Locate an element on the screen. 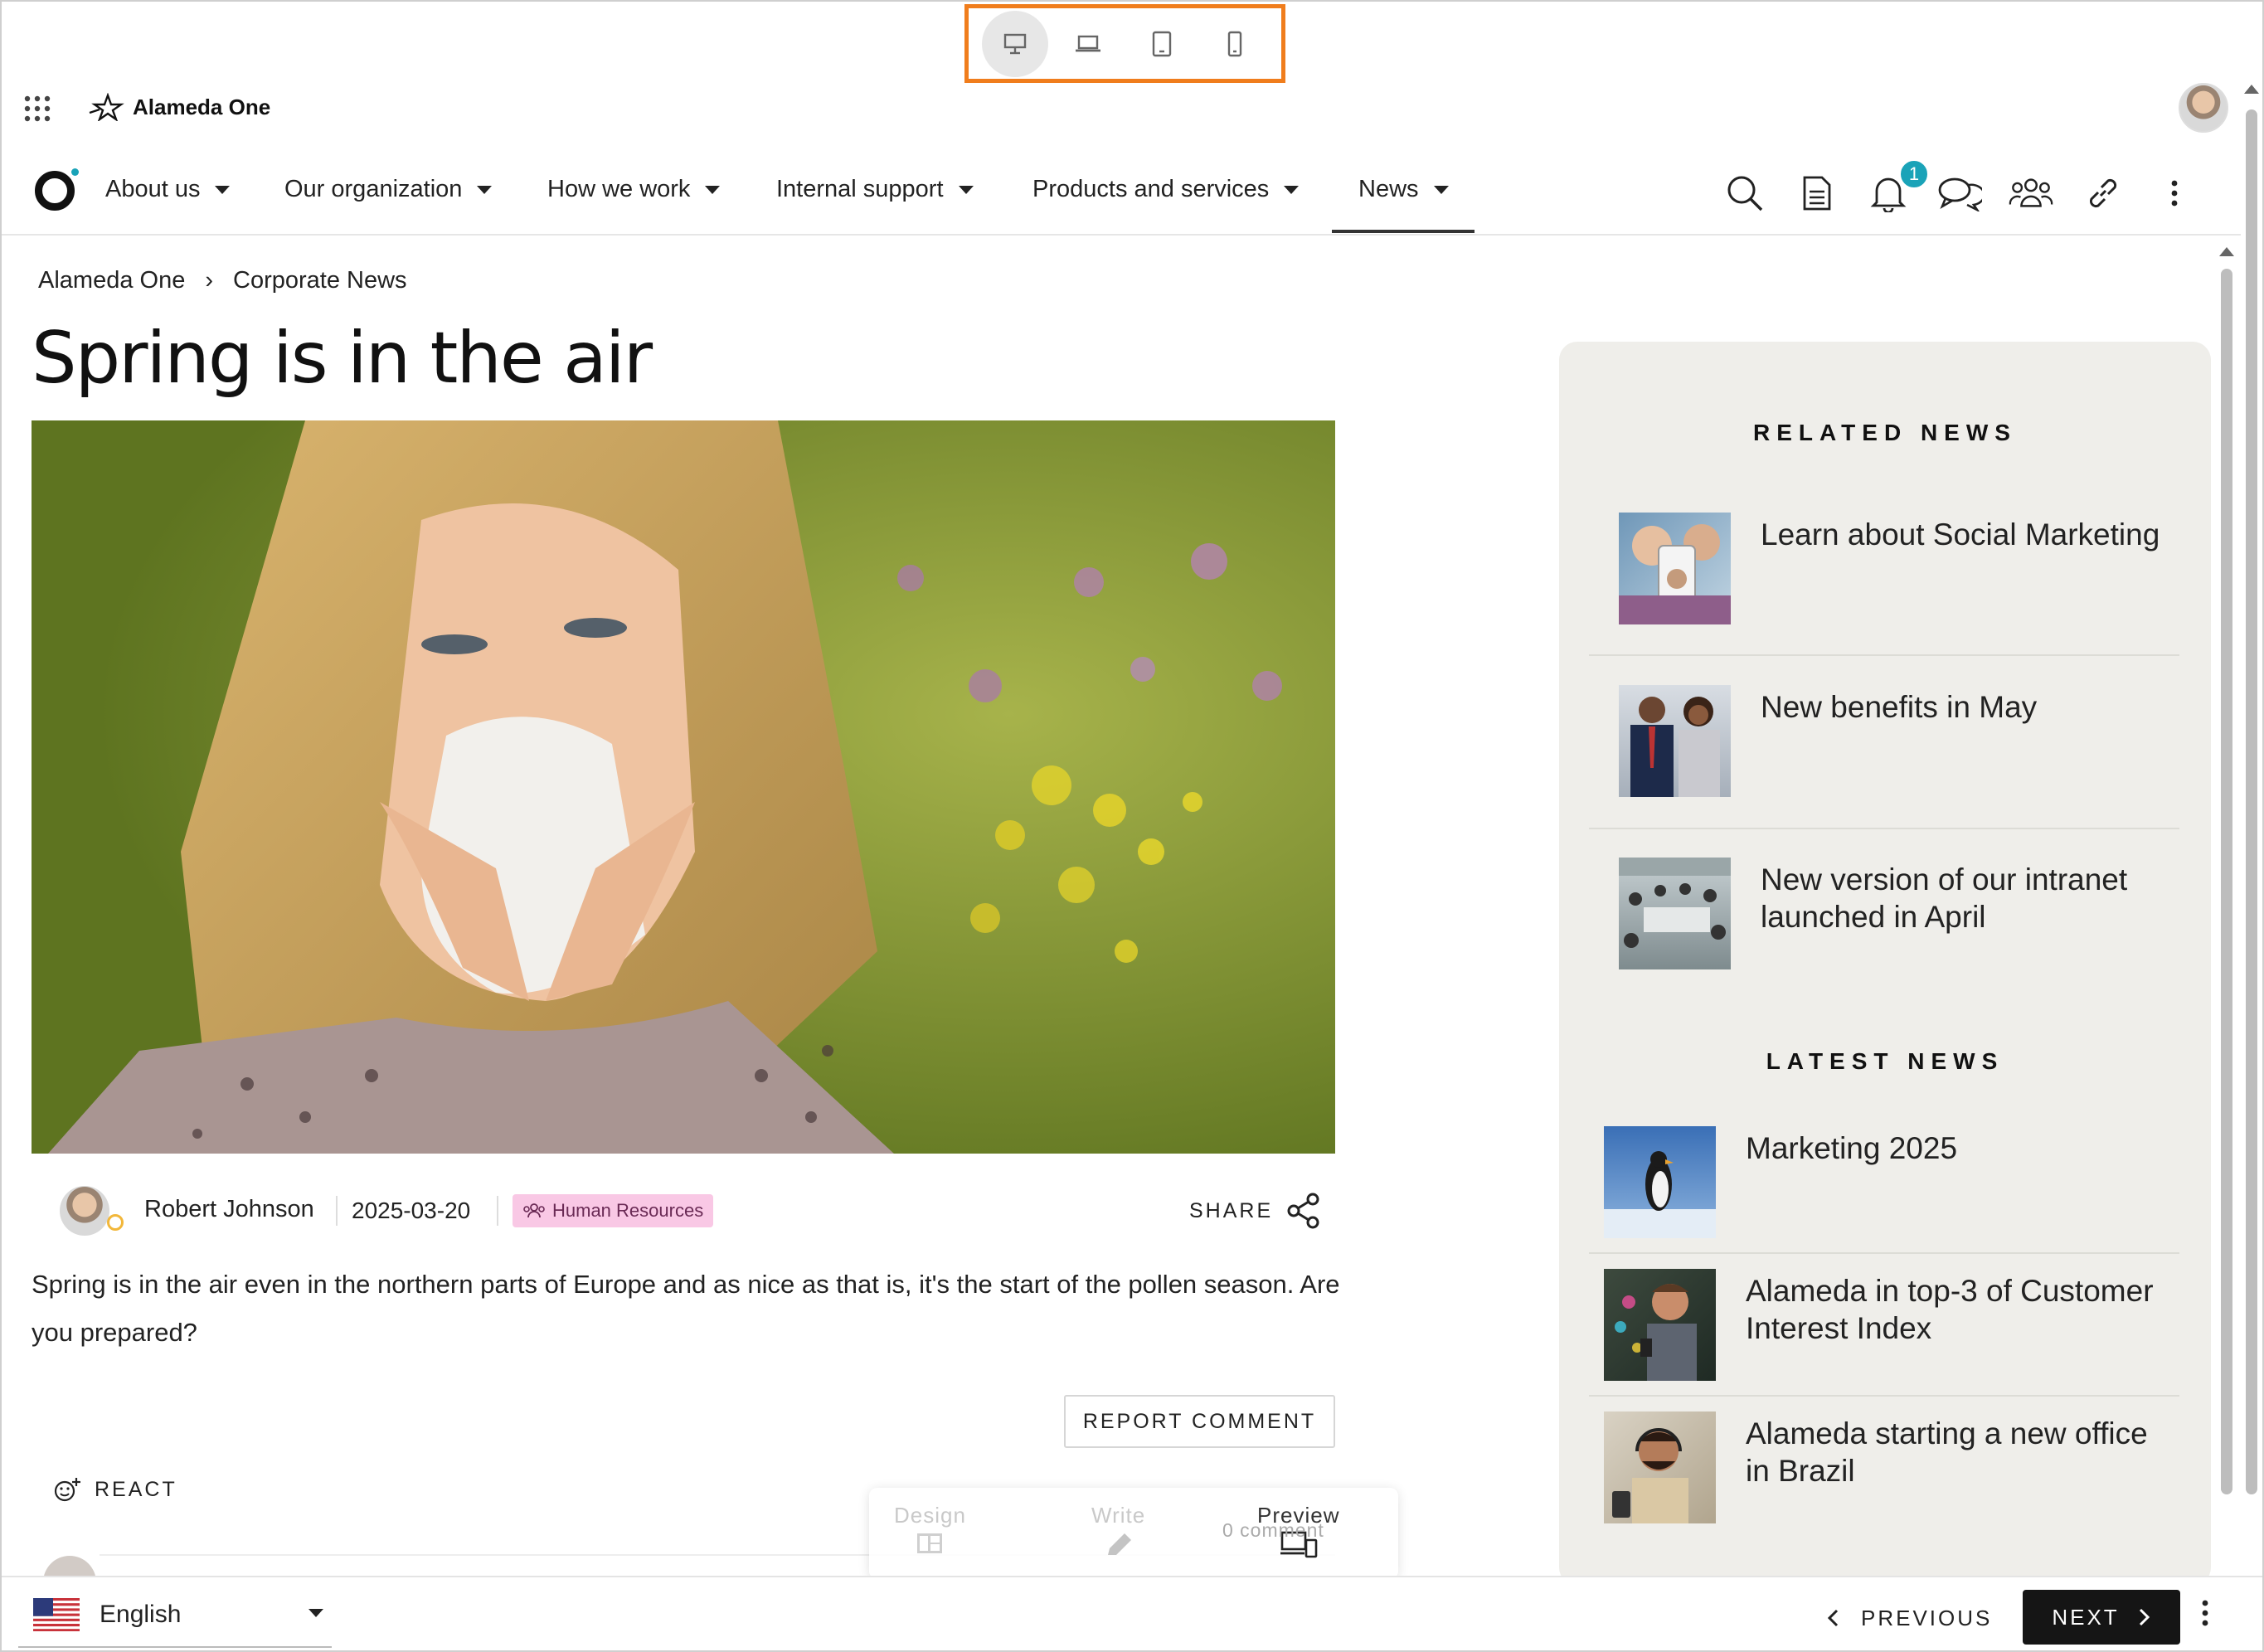 The height and width of the screenshot is (1652, 2264). comment-count: 0 comment is located at coordinates (1273, 1530).